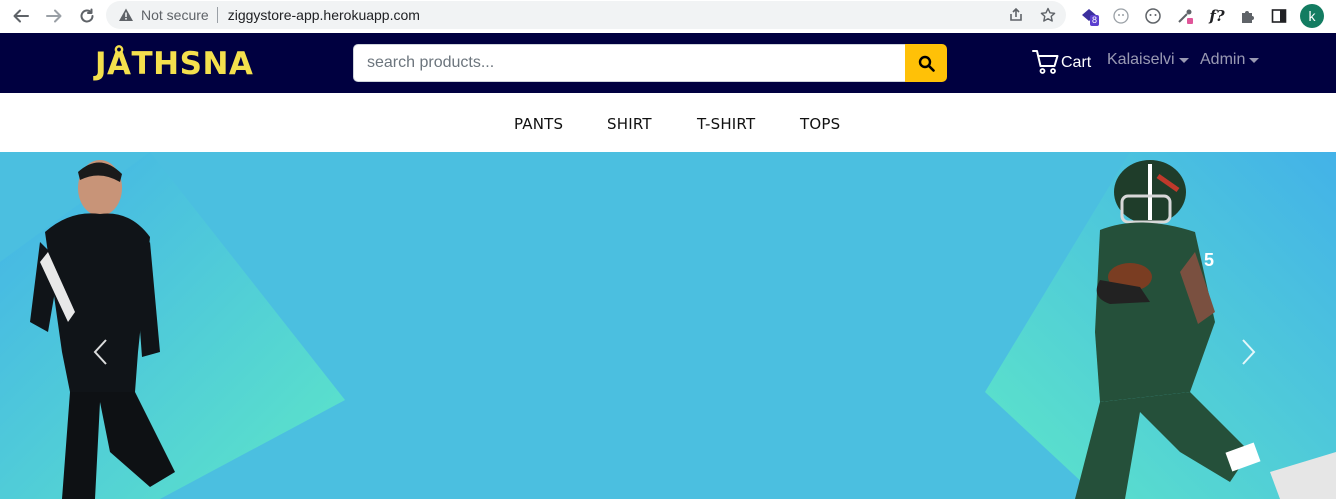 This screenshot has width=1336, height=499. I want to click on divider, so click(217, 15).